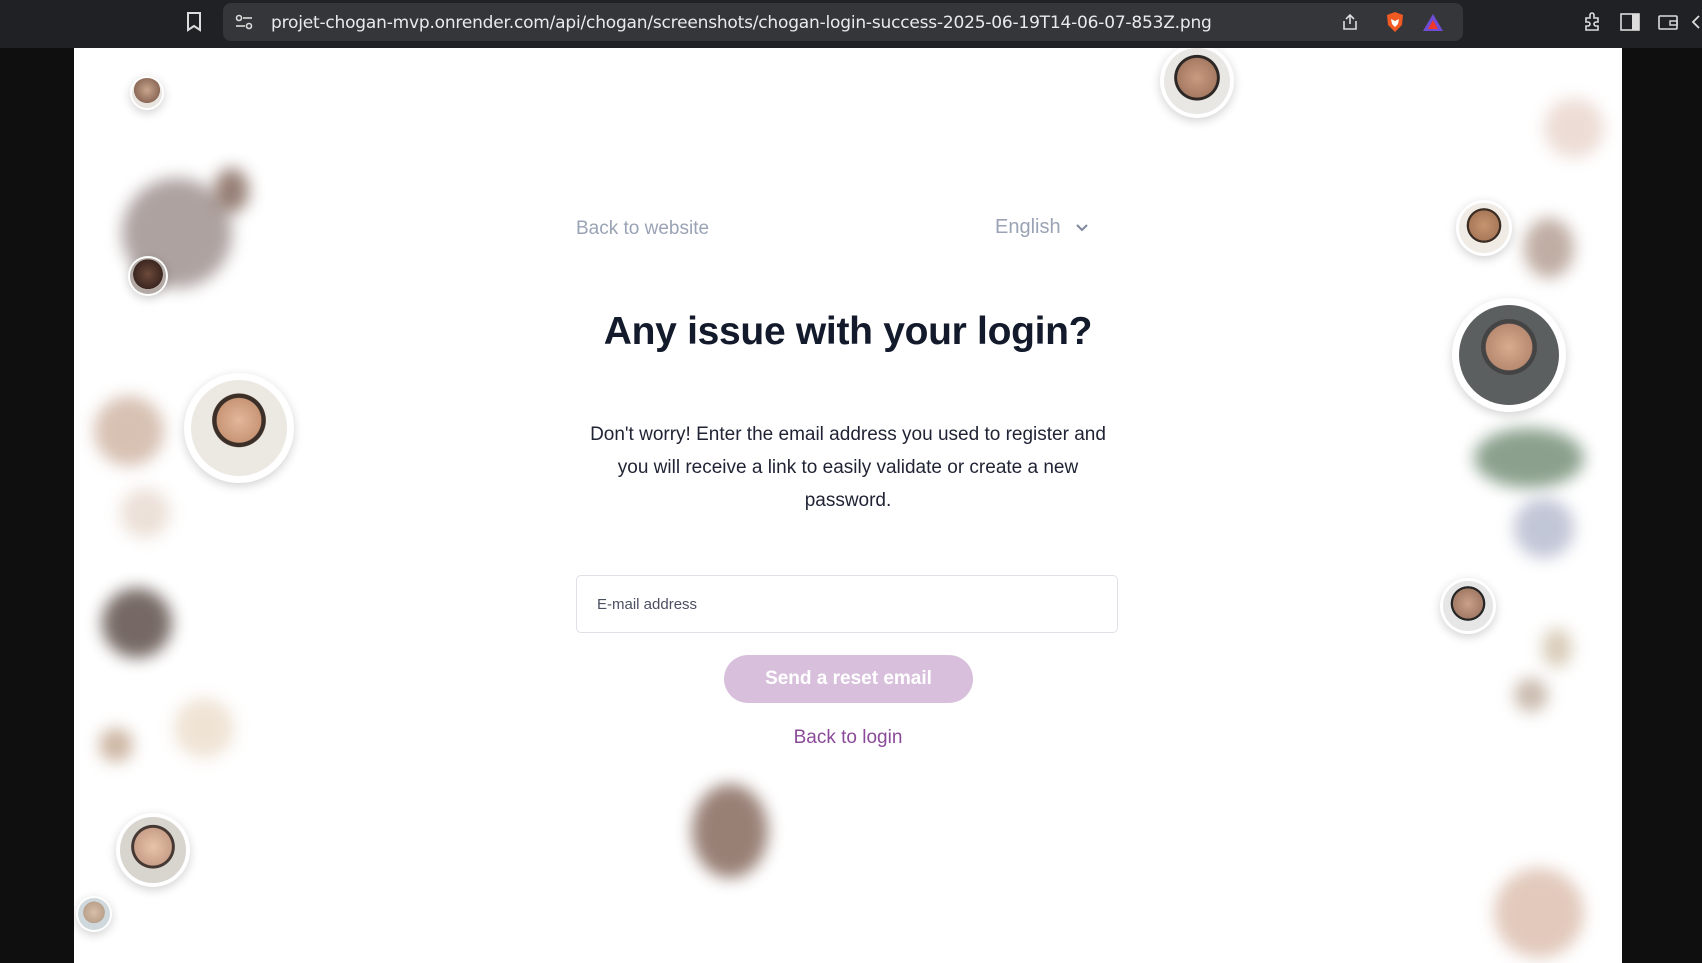 This screenshot has width=1702, height=963. Describe the element at coordinates (37, 505) in the screenshot. I see `viewer-background-left` at that location.